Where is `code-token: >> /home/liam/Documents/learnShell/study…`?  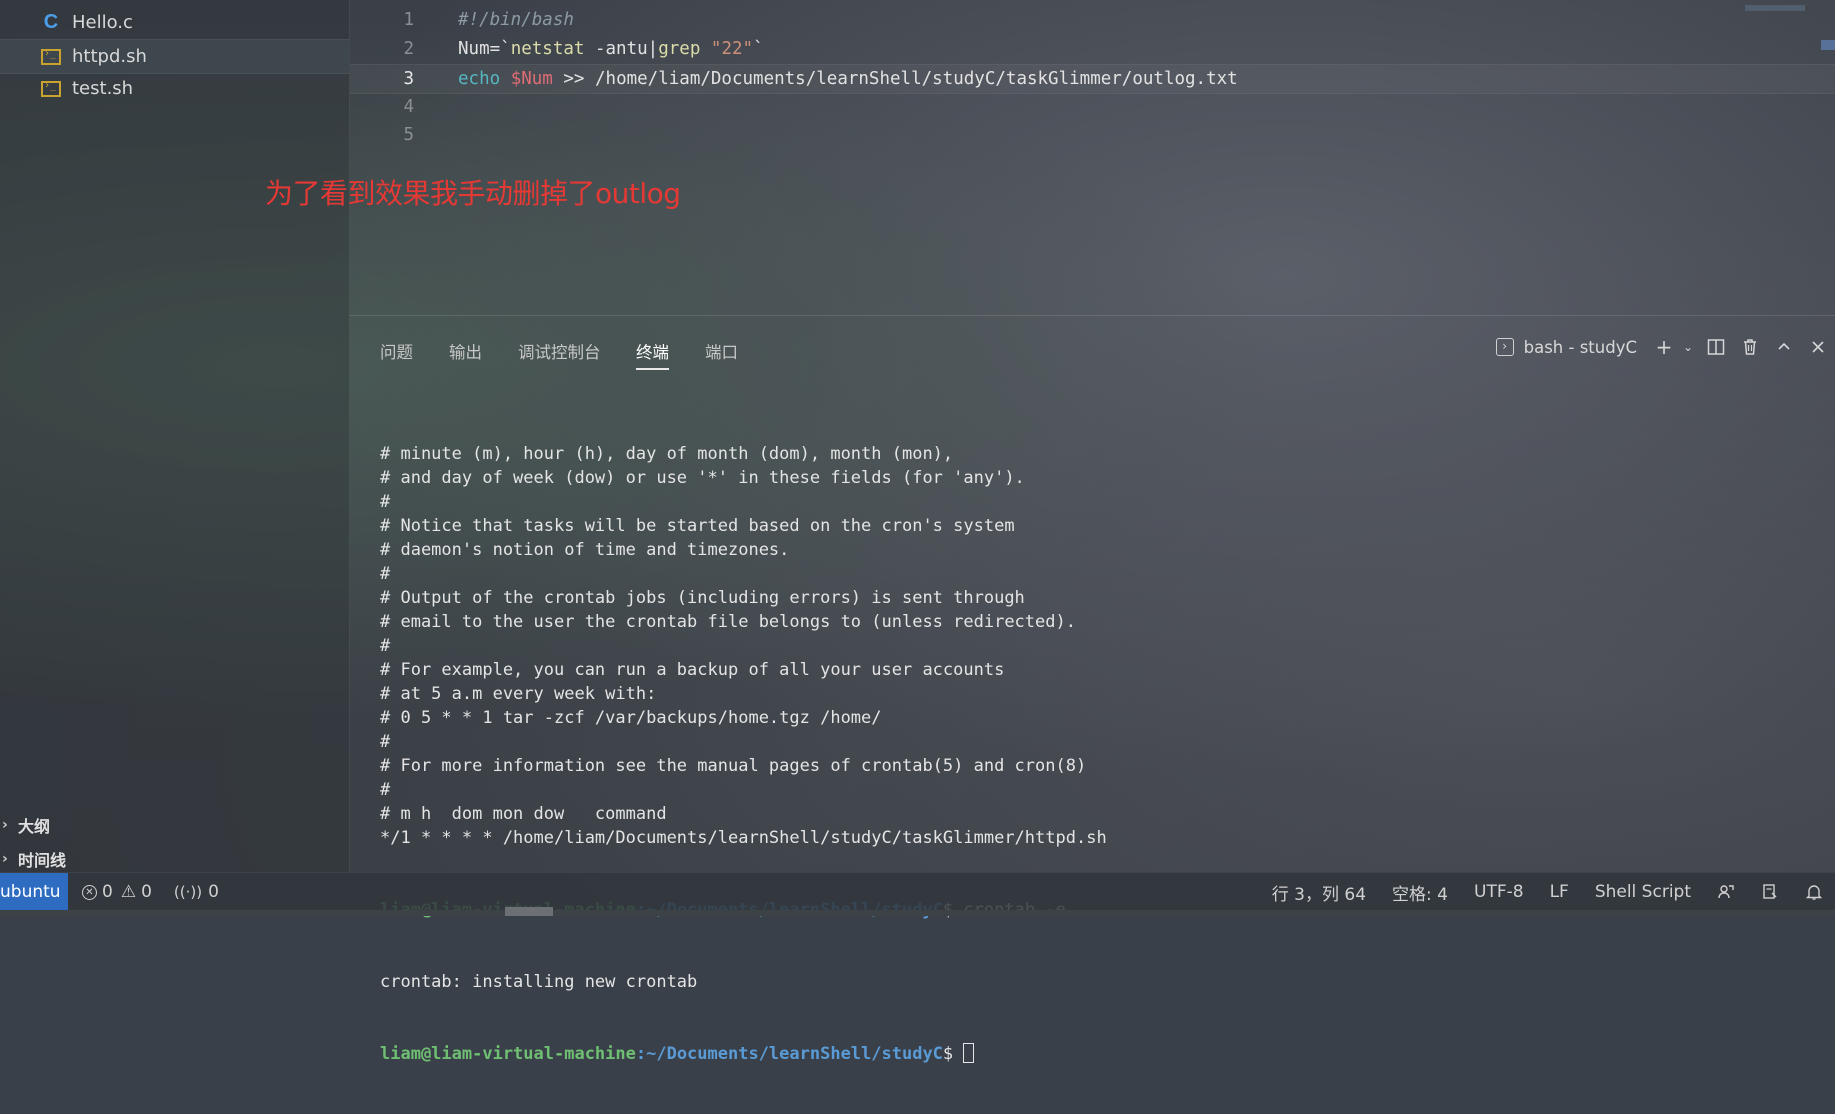 code-token: >> /home/liam/Documents/learnShell/study… is located at coordinates (895, 79).